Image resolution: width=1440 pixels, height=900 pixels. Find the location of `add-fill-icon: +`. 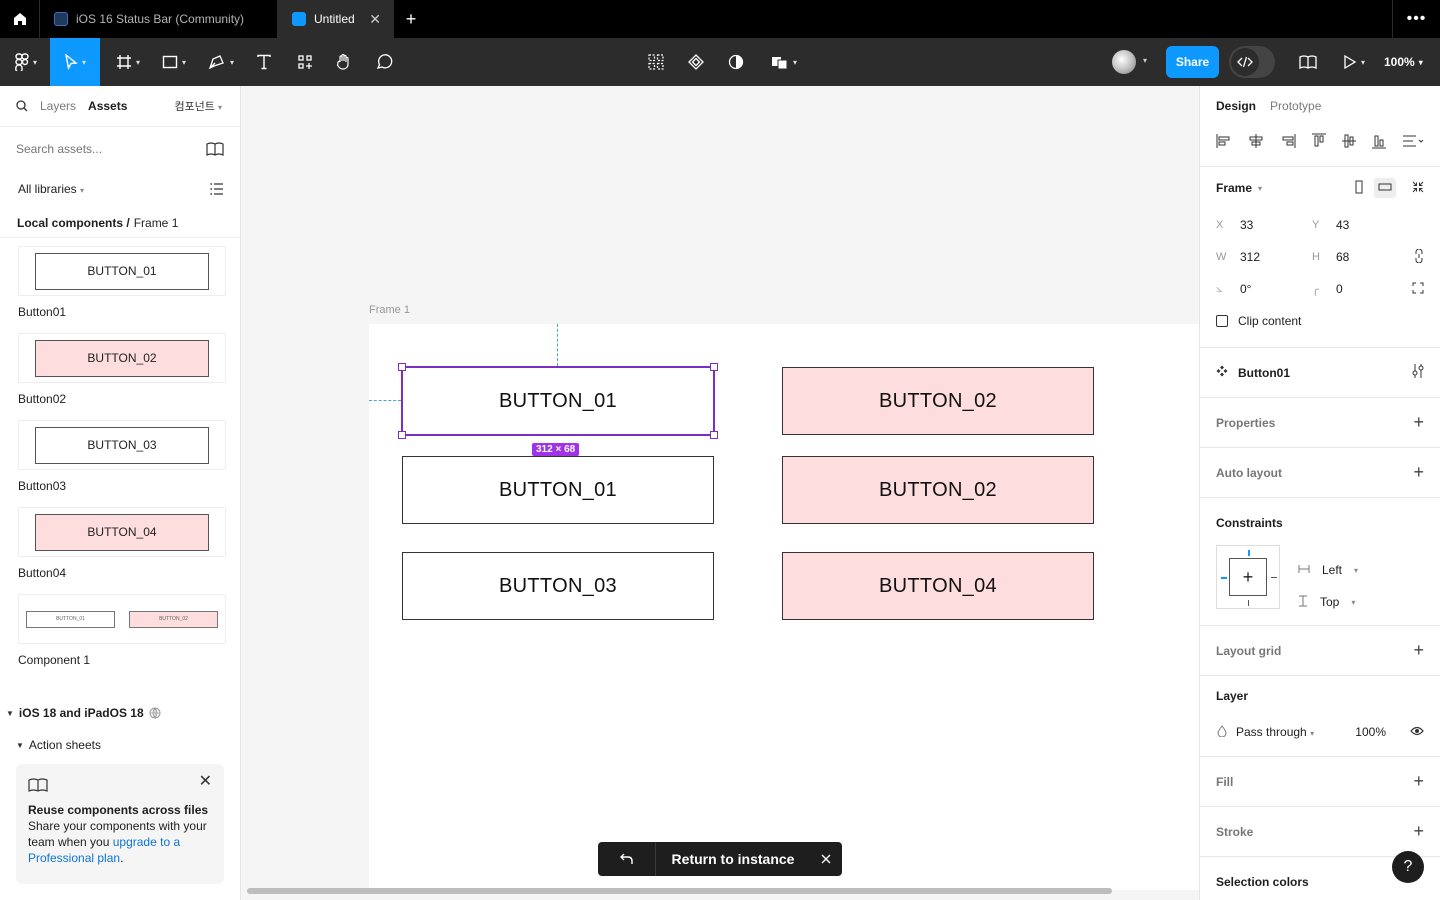

add-fill-icon: + is located at coordinates (1418, 781).